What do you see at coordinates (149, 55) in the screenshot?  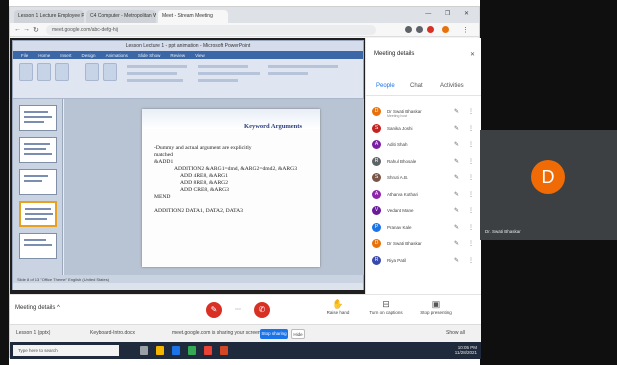 I see `ppt-menu-item: Slide Show` at bounding box center [149, 55].